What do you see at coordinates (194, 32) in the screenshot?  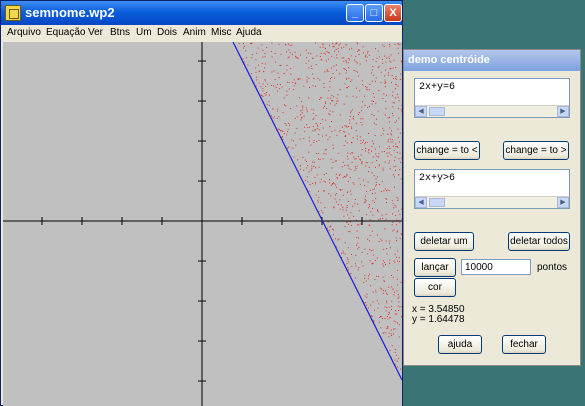 I see `menu-anim: Anim` at bounding box center [194, 32].